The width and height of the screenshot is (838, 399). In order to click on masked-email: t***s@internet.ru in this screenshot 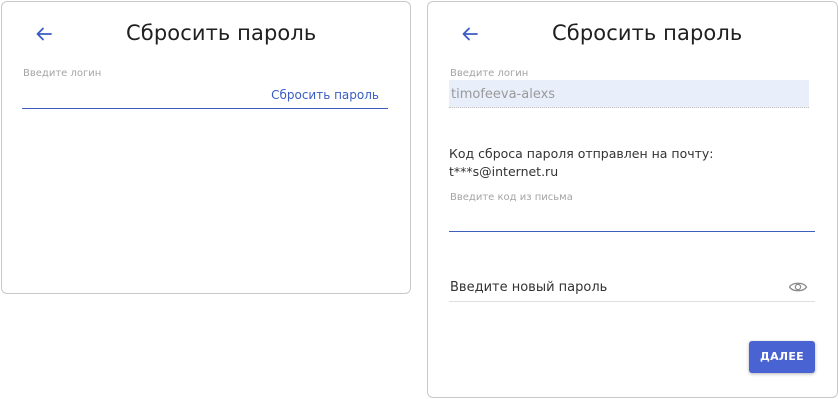, I will do `click(504, 171)`.